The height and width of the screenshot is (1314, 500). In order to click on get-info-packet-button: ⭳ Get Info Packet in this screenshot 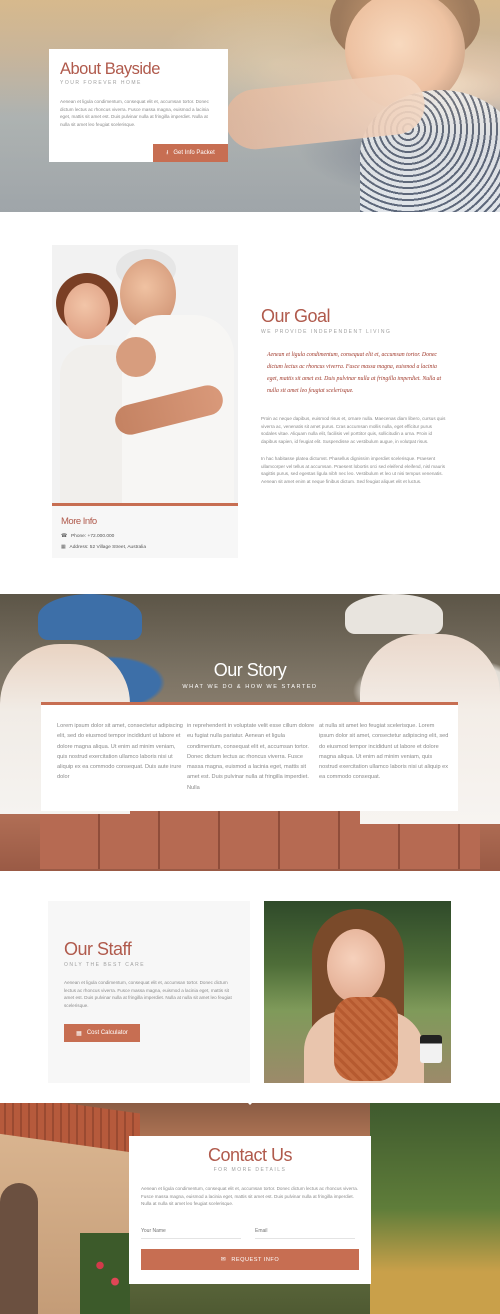, I will do `click(190, 153)`.